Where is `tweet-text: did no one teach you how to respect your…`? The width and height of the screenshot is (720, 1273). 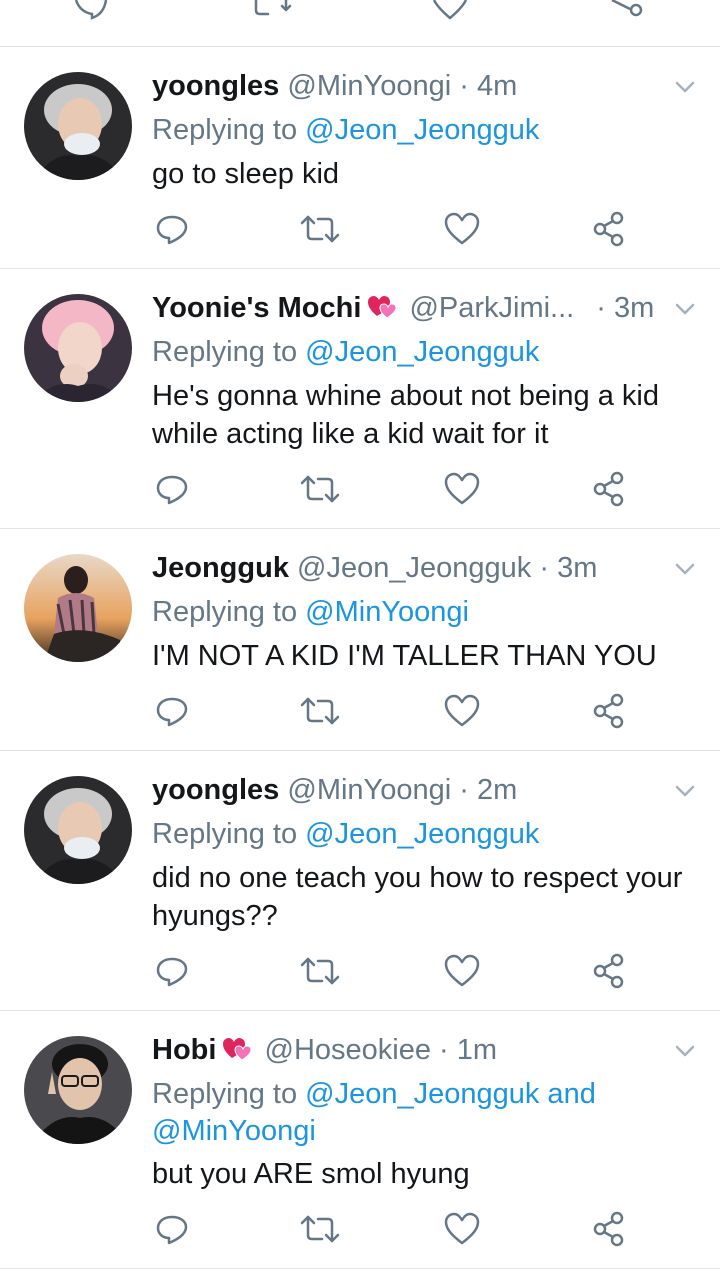
tweet-text: did no one teach you how to respect your… is located at coordinates (417, 897).